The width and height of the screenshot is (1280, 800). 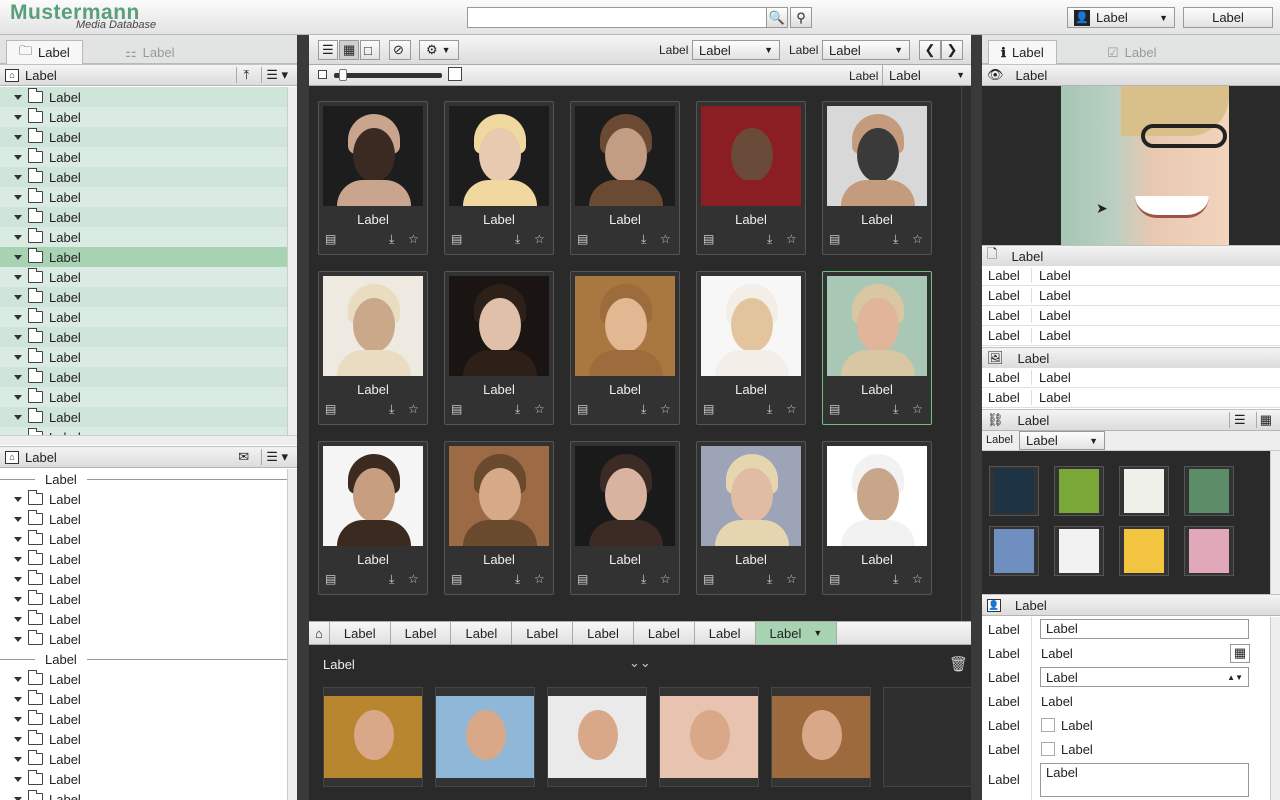 What do you see at coordinates (952, 50) in the screenshot?
I see `next-button: ❯` at bounding box center [952, 50].